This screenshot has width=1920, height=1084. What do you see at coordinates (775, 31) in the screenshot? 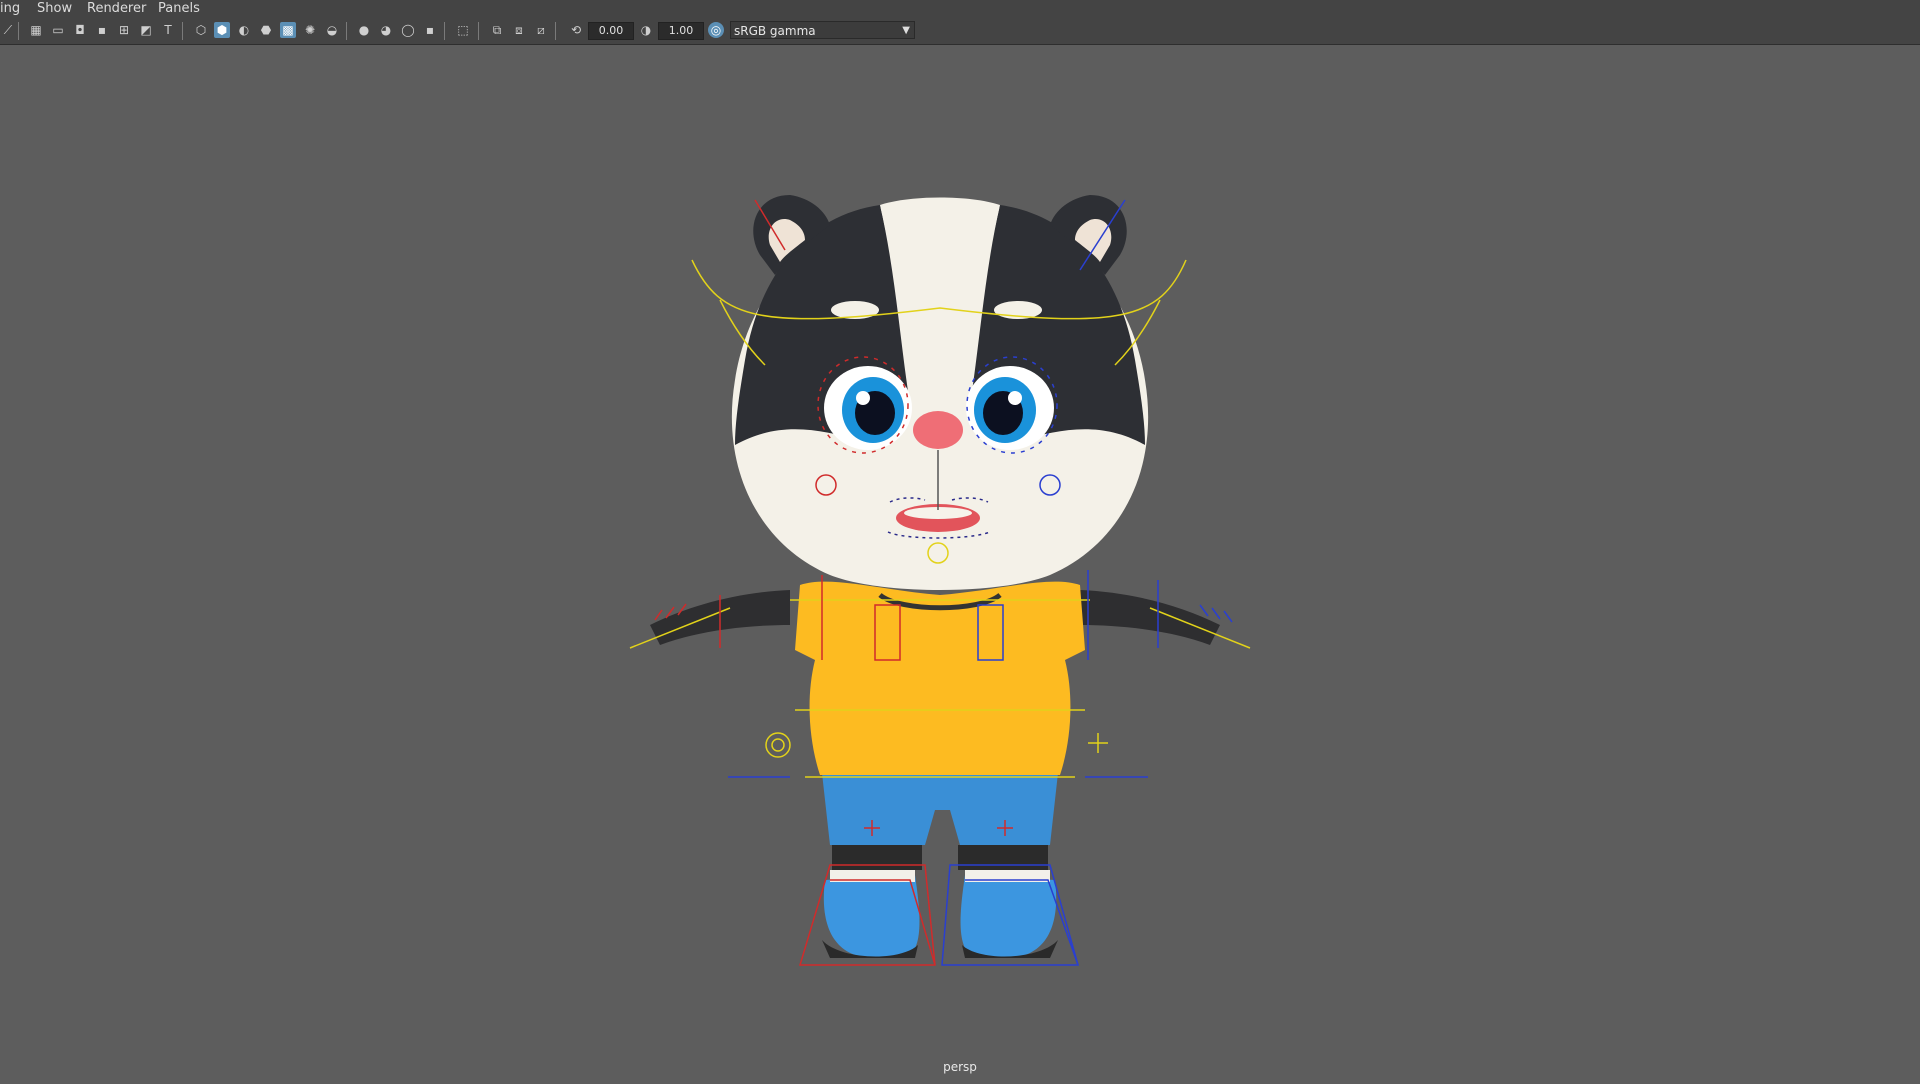
I see `view-transform-value: sRGB gamma` at bounding box center [775, 31].